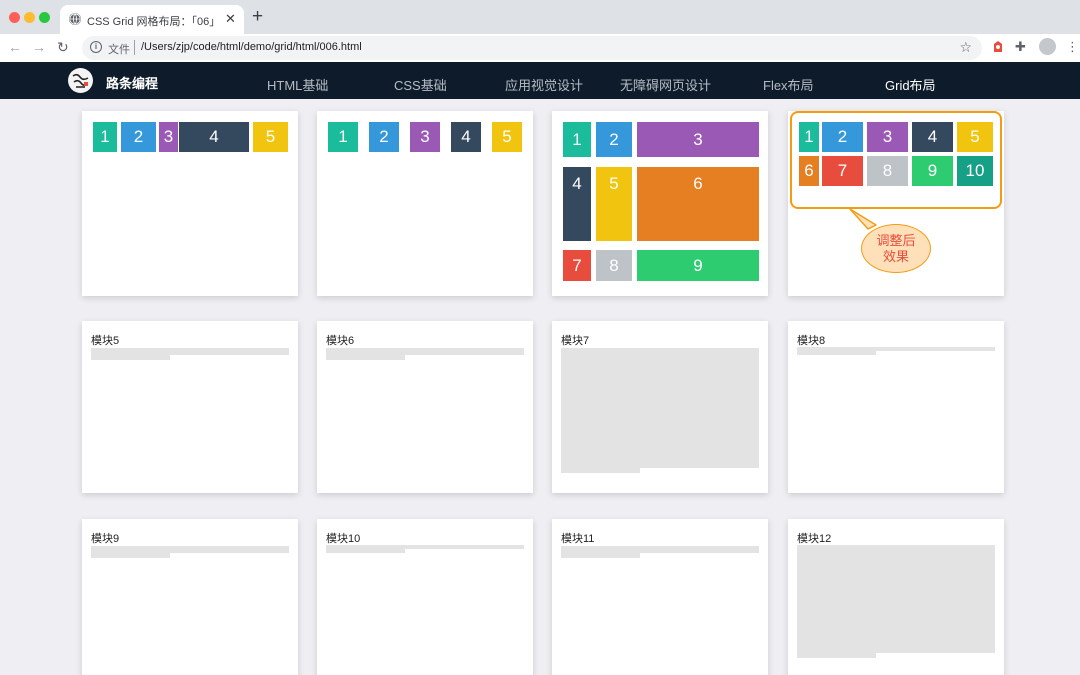 This screenshot has width=1080, height=675. I want to click on demo-card-3: 1 2 3 4 5 6 7 8 9, so click(660, 203).